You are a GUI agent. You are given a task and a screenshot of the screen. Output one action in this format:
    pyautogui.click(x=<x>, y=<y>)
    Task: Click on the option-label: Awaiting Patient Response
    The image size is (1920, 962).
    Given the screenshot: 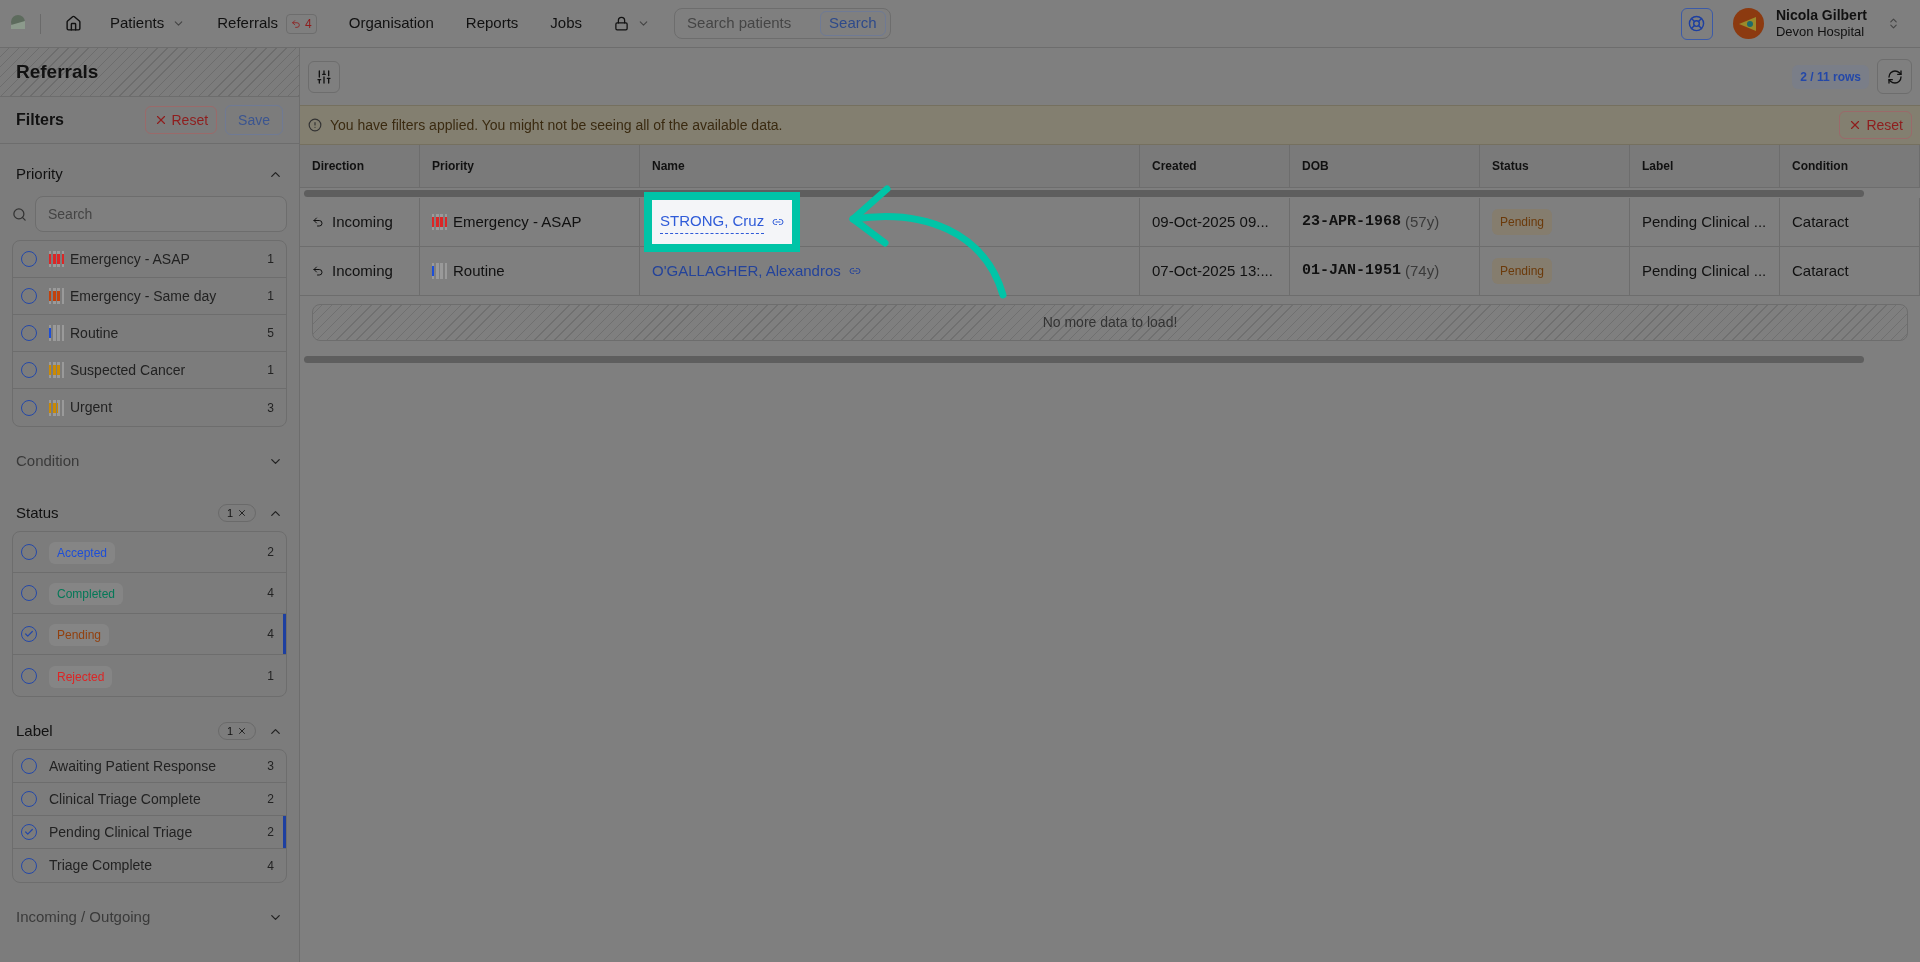 What is the action you would take?
    pyautogui.click(x=133, y=766)
    